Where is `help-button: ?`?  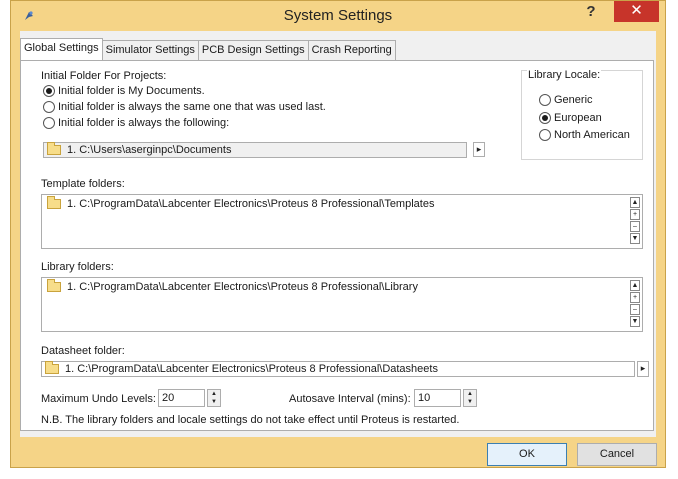
help-button: ? is located at coordinates (591, 12).